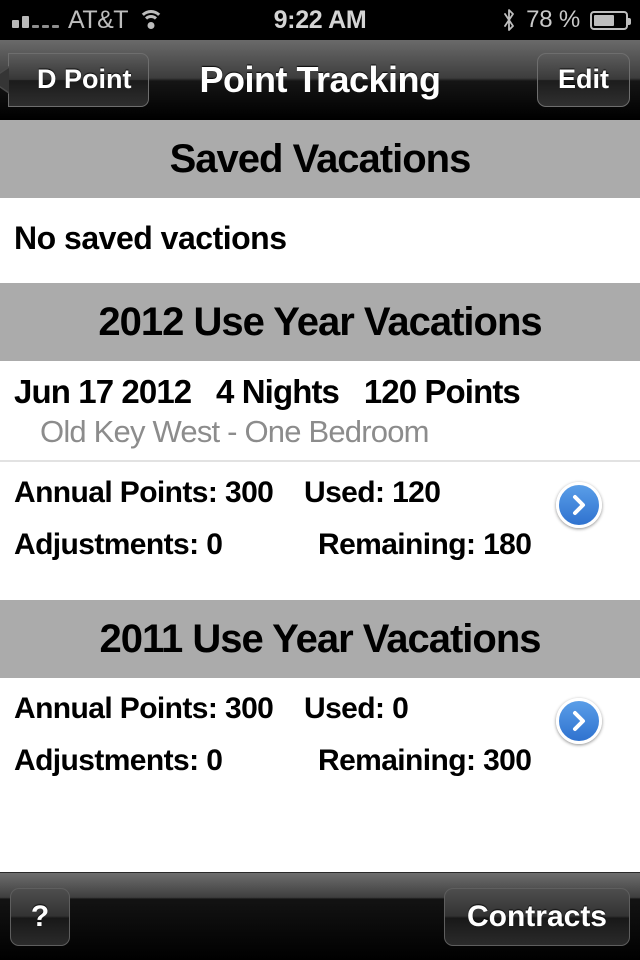 Image resolution: width=640 pixels, height=960 pixels. I want to click on points-line-2: Adjustments: 0 Remaining: 300, so click(320, 770).